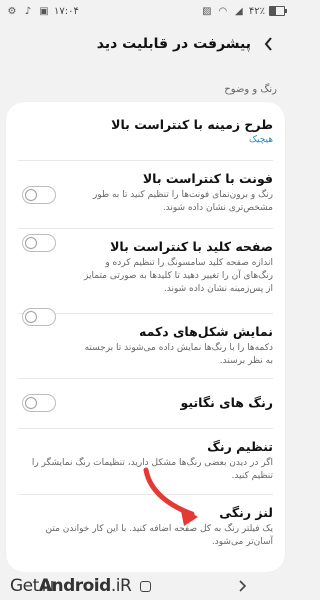 The width and height of the screenshot is (320, 600). I want to click on home-button, so click(146, 586).